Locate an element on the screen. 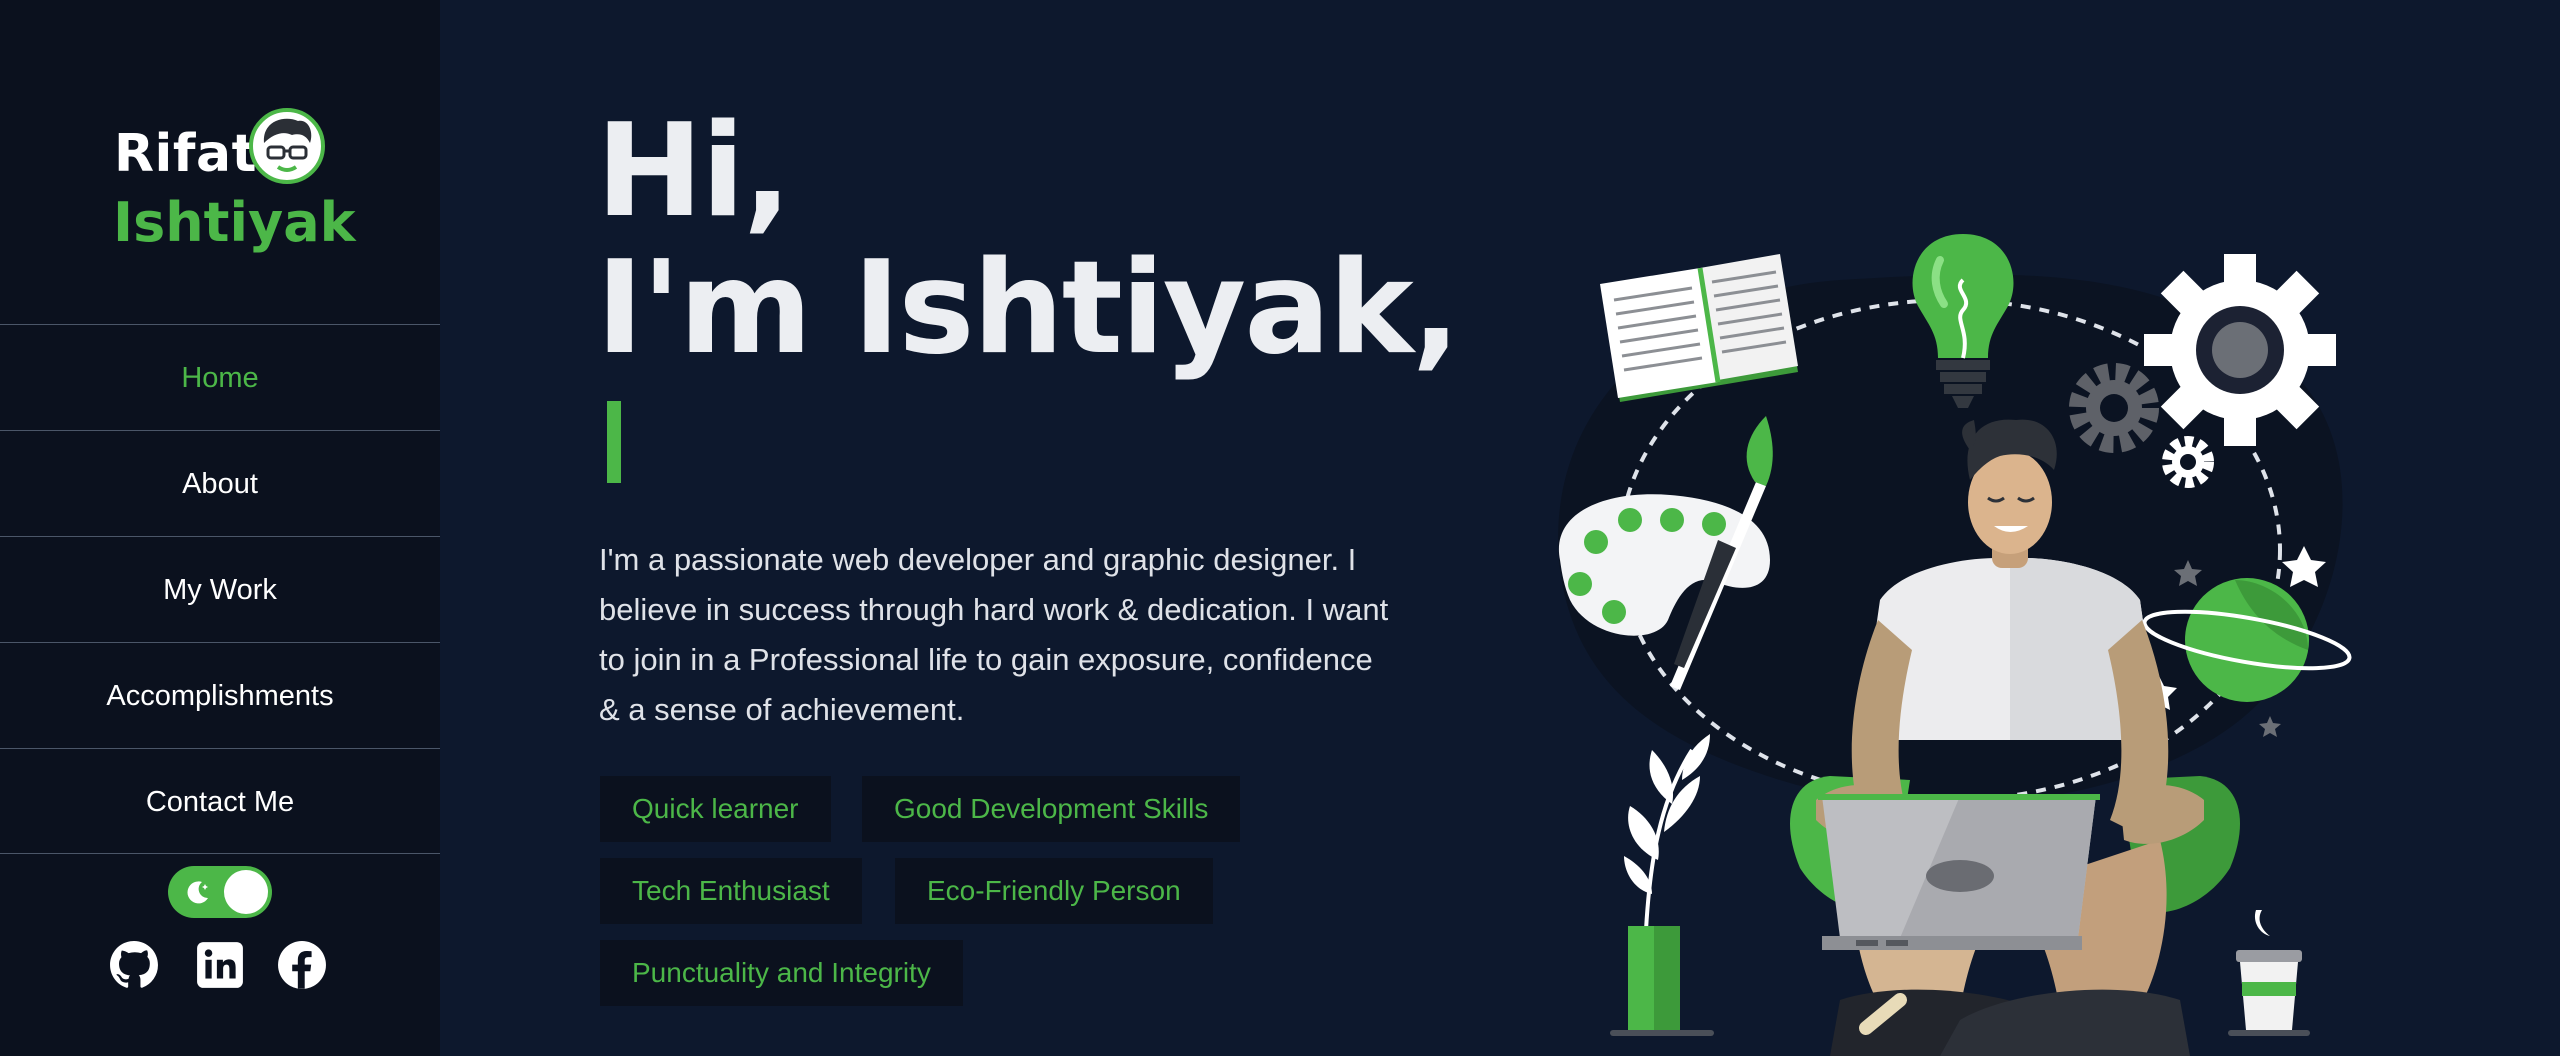 Image resolution: width=2560 pixels, height=1056 pixels. hero-greeting: Hi, is located at coordinates (694, 171).